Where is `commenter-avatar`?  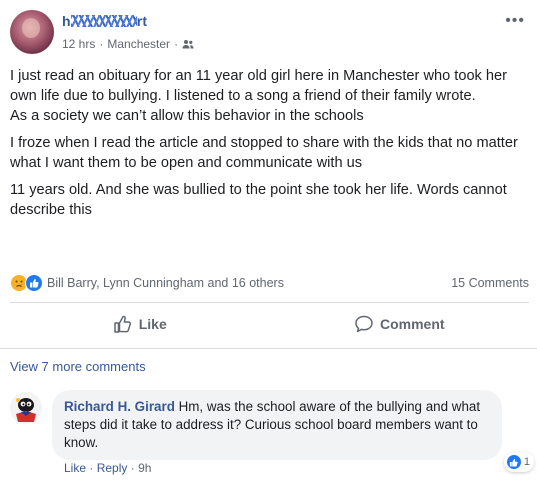
commenter-avatar is located at coordinates (26, 408).